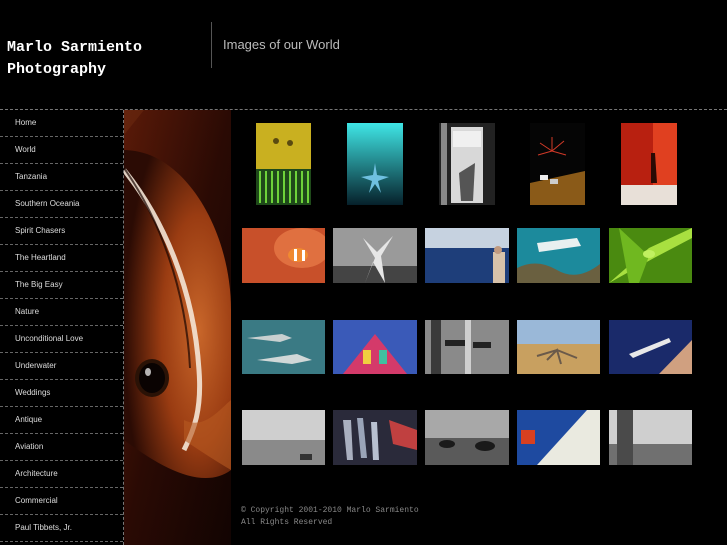 The image size is (727, 545). Describe the element at coordinates (61, 339) in the screenshot. I see `nav-item-unconditional-love: Unconditional Love` at that location.